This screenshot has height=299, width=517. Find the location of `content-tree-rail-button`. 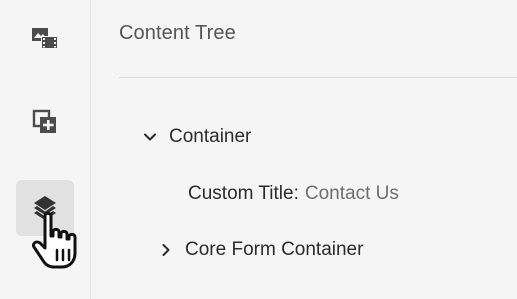

content-tree-rail-button is located at coordinates (45, 208).